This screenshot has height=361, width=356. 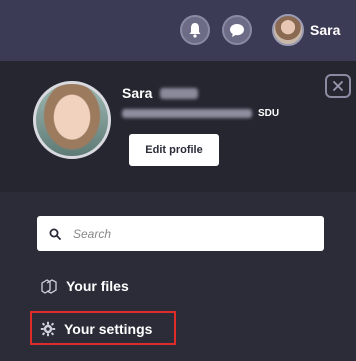 I want to click on avatar, so click(x=288, y=30).